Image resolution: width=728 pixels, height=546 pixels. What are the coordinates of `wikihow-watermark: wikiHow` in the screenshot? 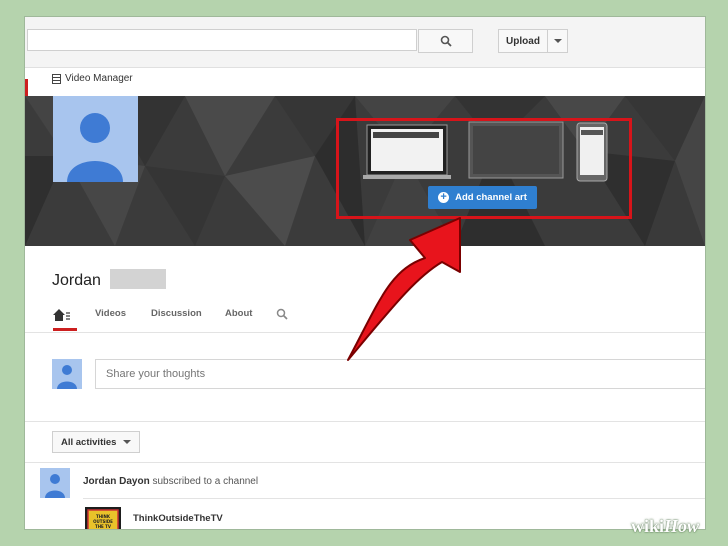 It's located at (665, 526).